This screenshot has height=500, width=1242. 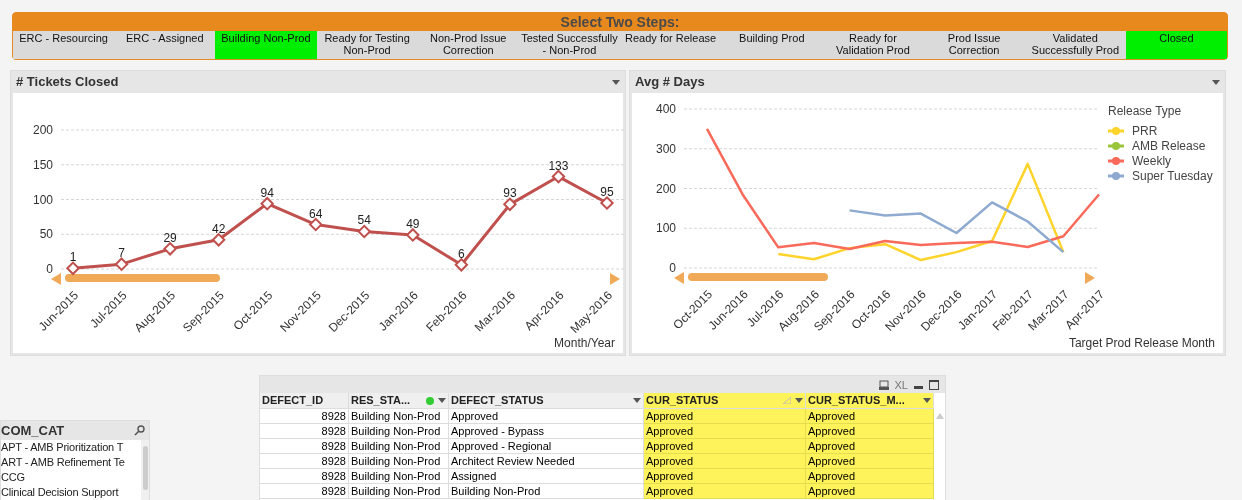 What do you see at coordinates (71, 492) in the screenshot?
I see `list-item: Clinical Decision Support` at bounding box center [71, 492].